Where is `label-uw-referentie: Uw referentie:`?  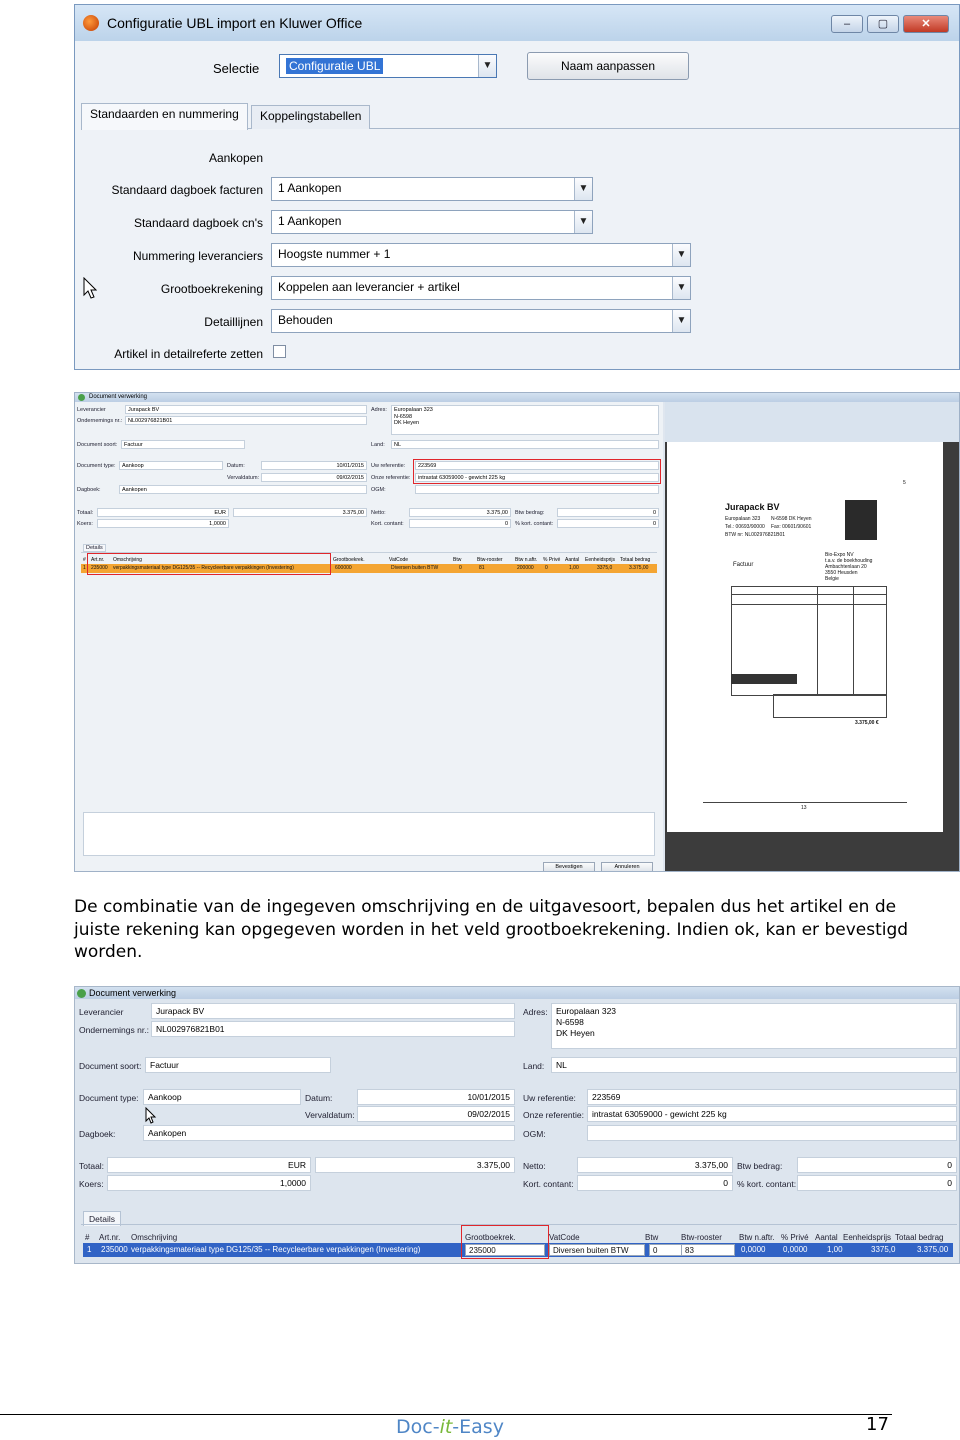
label-uw-referentie: Uw referentie: is located at coordinates (549, 1098).